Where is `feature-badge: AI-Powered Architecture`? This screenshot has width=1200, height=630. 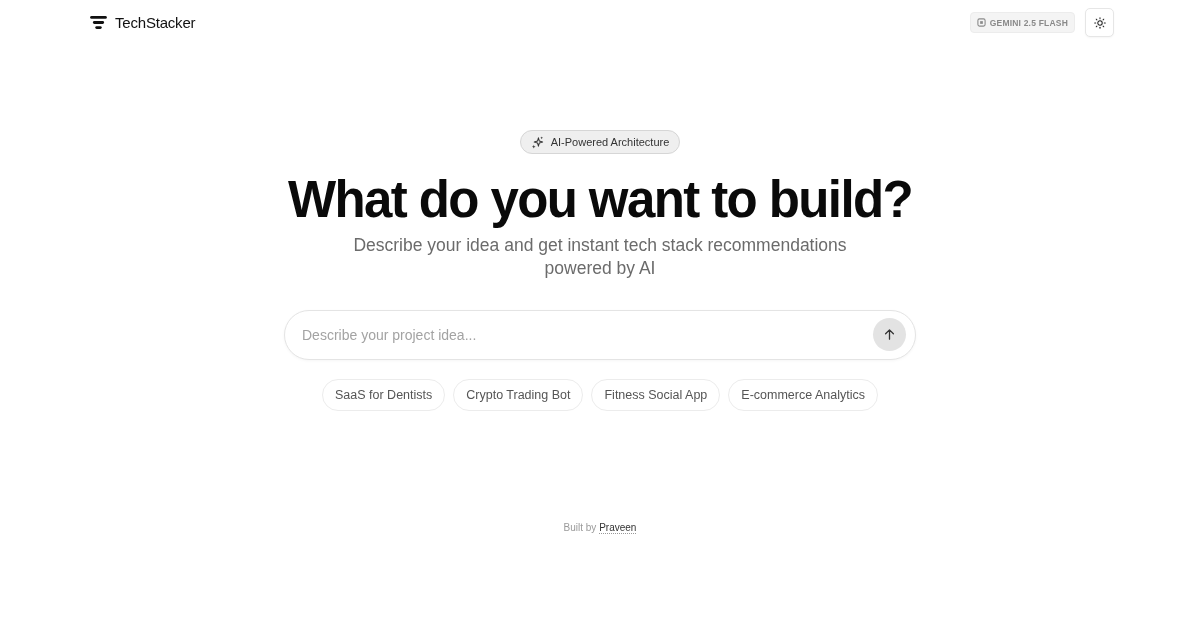 feature-badge: AI-Powered Architecture is located at coordinates (600, 142).